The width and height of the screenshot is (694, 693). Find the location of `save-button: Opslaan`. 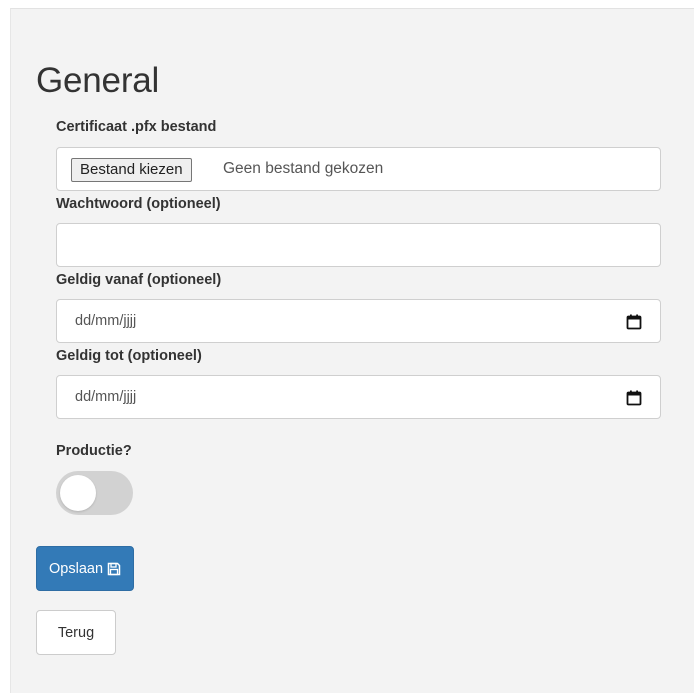

save-button: Opslaan is located at coordinates (85, 568).